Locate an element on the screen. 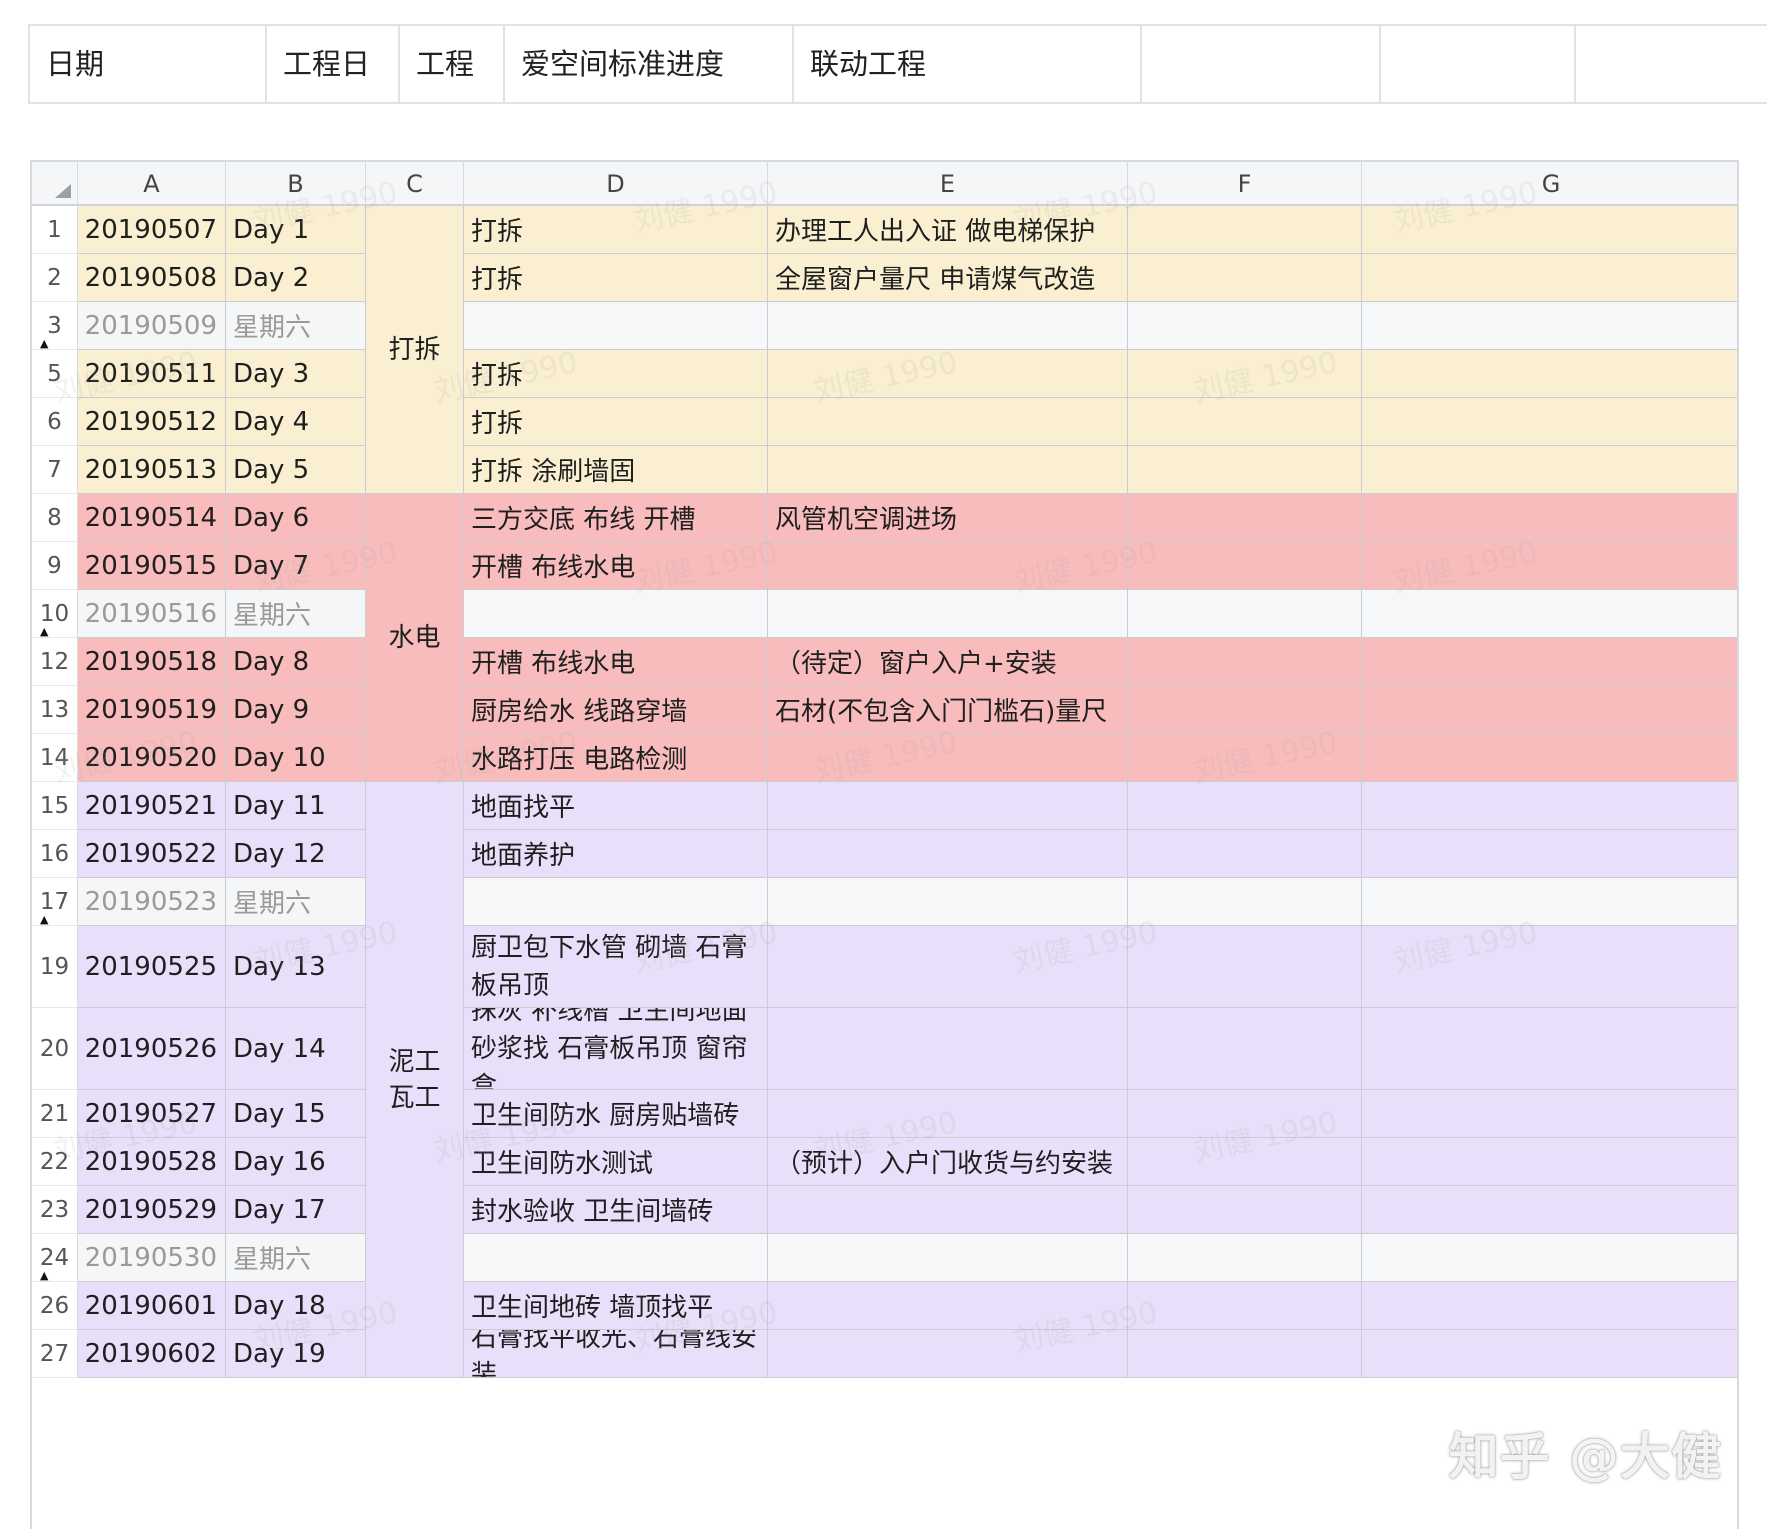  row-header: 12 is located at coordinates (55, 662).